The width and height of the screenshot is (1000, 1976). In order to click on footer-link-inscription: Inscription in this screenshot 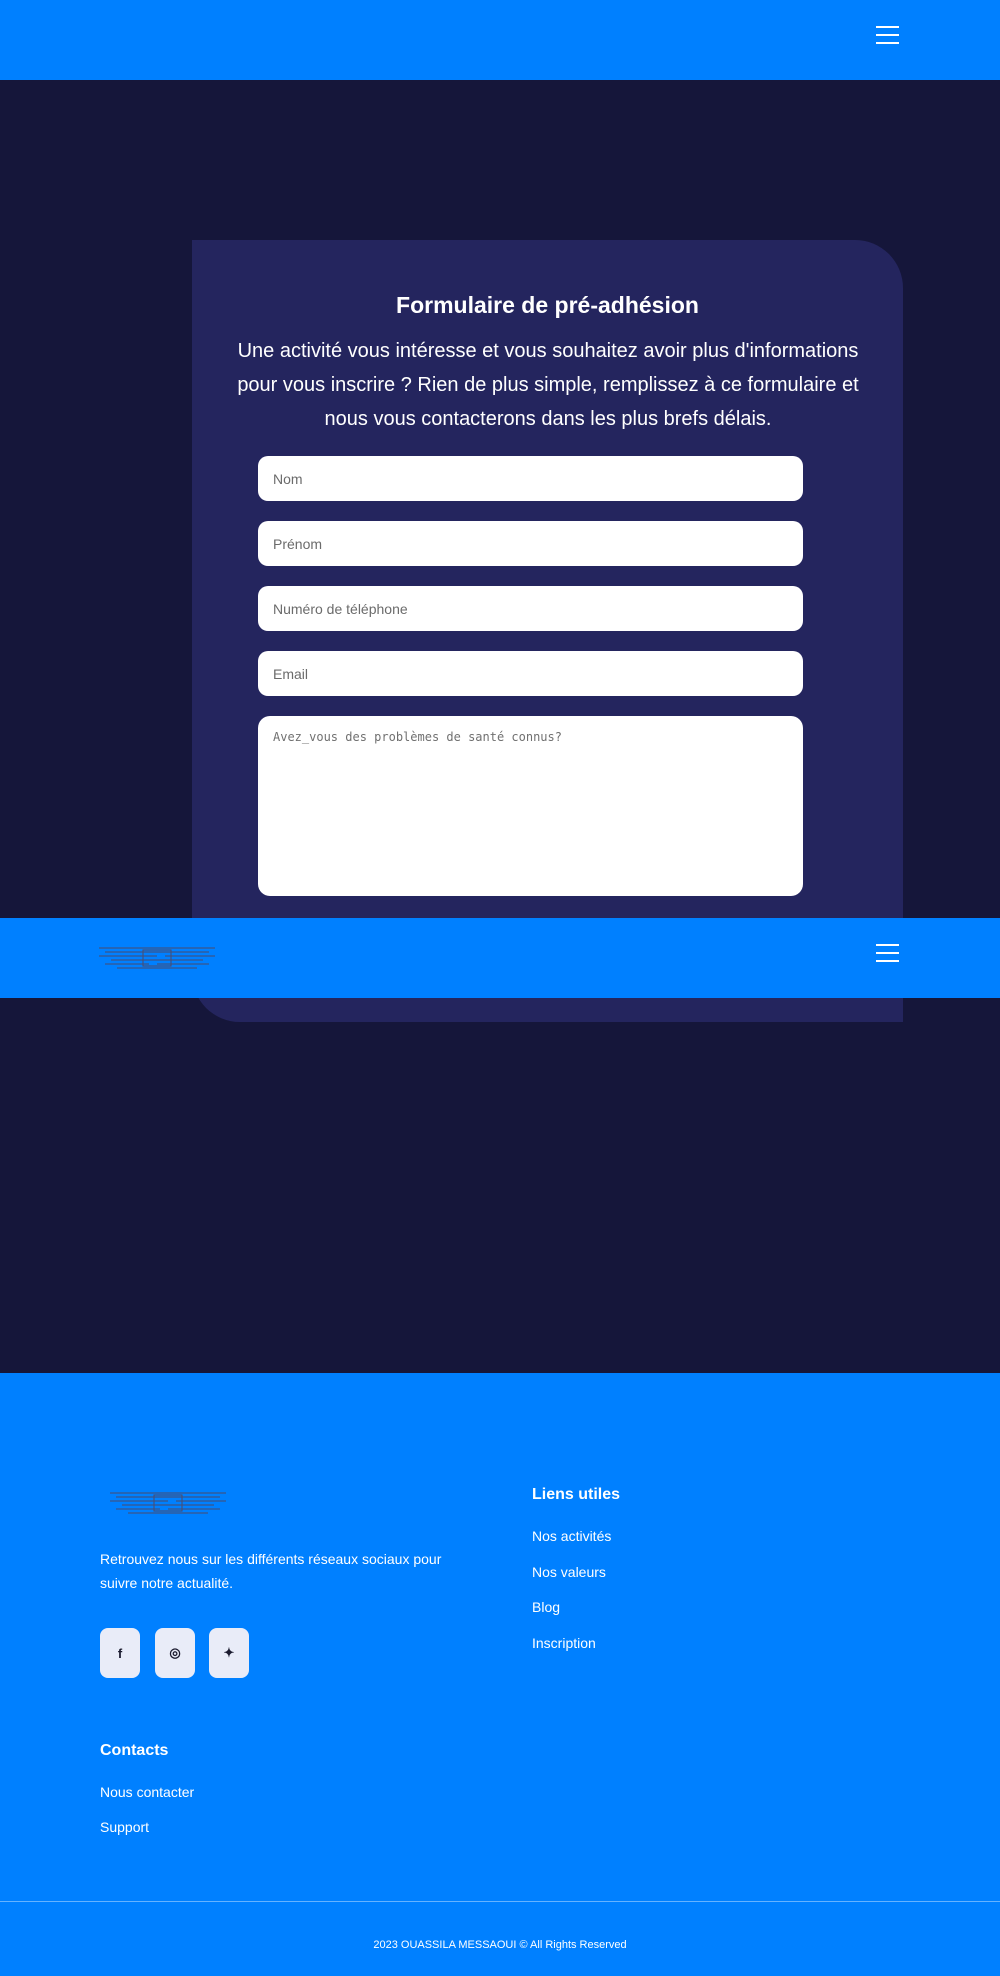, I will do `click(564, 1643)`.